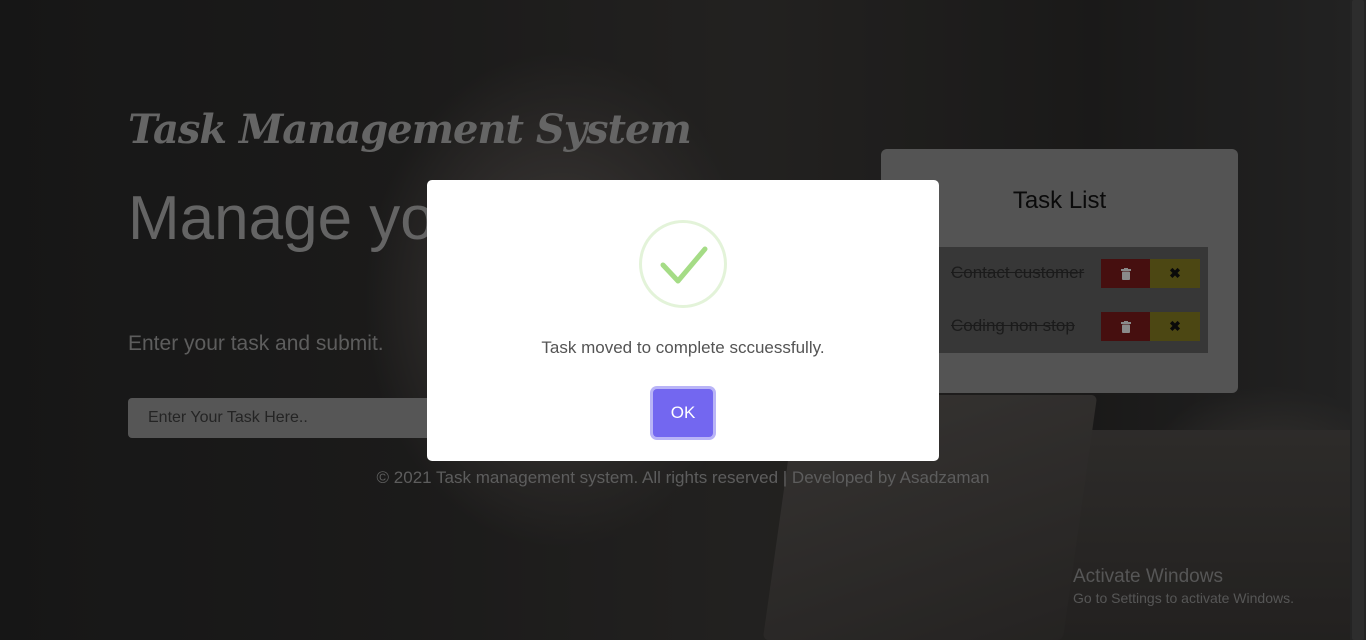 The height and width of the screenshot is (640, 1366). Describe the element at coordinates (683, 264) in the screenshot. I see `success-checkmark-icon` at that location.